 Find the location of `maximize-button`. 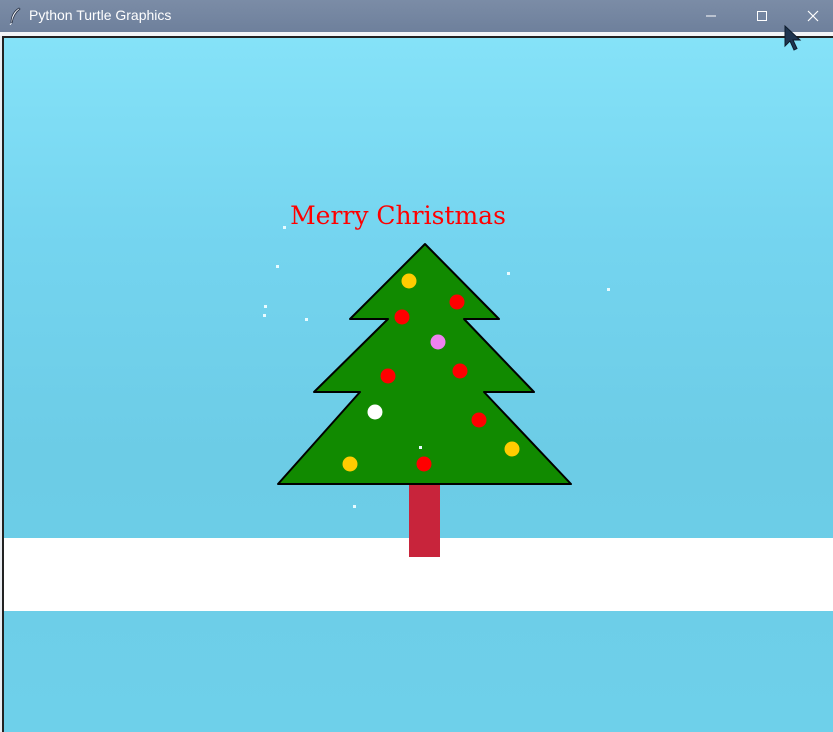

maximize-button is located at coordinates (762, 16).